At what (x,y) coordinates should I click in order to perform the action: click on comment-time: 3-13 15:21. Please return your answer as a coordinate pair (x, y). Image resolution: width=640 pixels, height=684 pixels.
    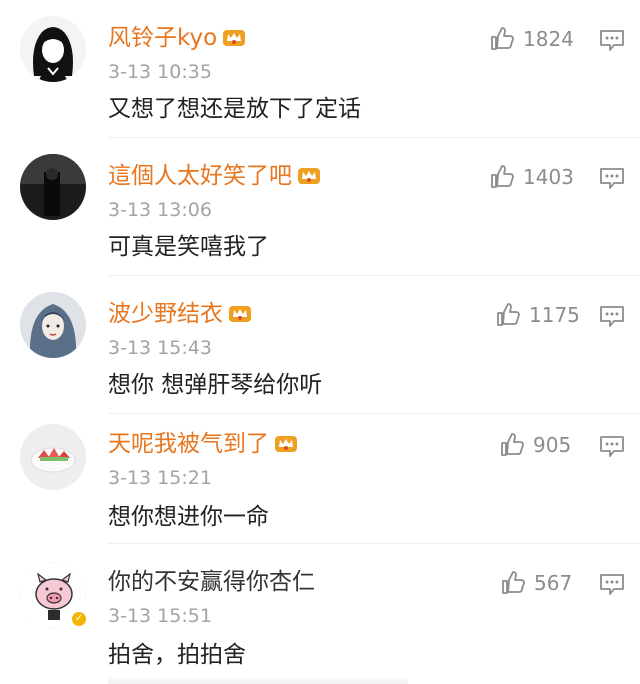
    Looking at the image, I should click on (160, 478).